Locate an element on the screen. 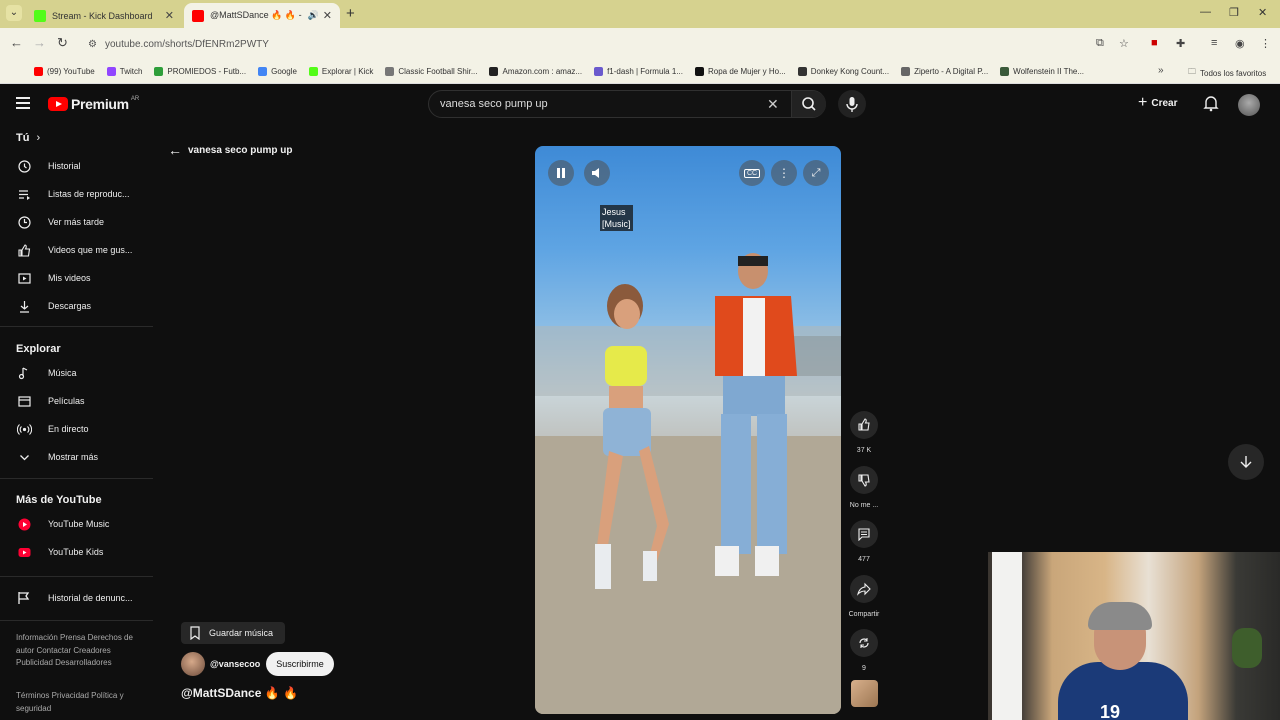 The height and width of the screenshot is (720, 1280). sidebar-item-show-more: Mostrar más is located at coordinates (57, 457).